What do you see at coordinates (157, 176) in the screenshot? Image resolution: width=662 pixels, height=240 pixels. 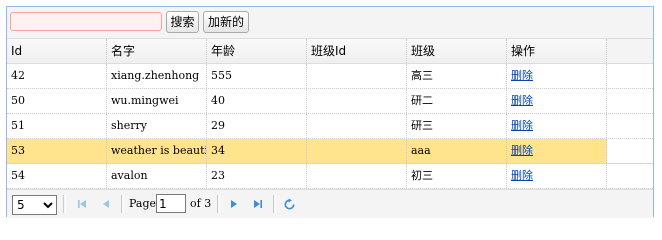 I see `cell-name: avalon` at bounding box center [157, 176].